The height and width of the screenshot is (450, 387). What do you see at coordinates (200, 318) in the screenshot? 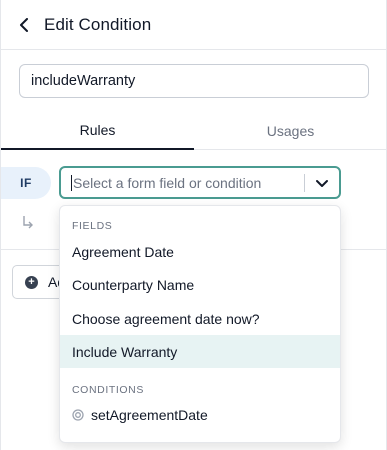
I see `dropdown-option: Choose agreement date now?` at bounding box center [200, 318].